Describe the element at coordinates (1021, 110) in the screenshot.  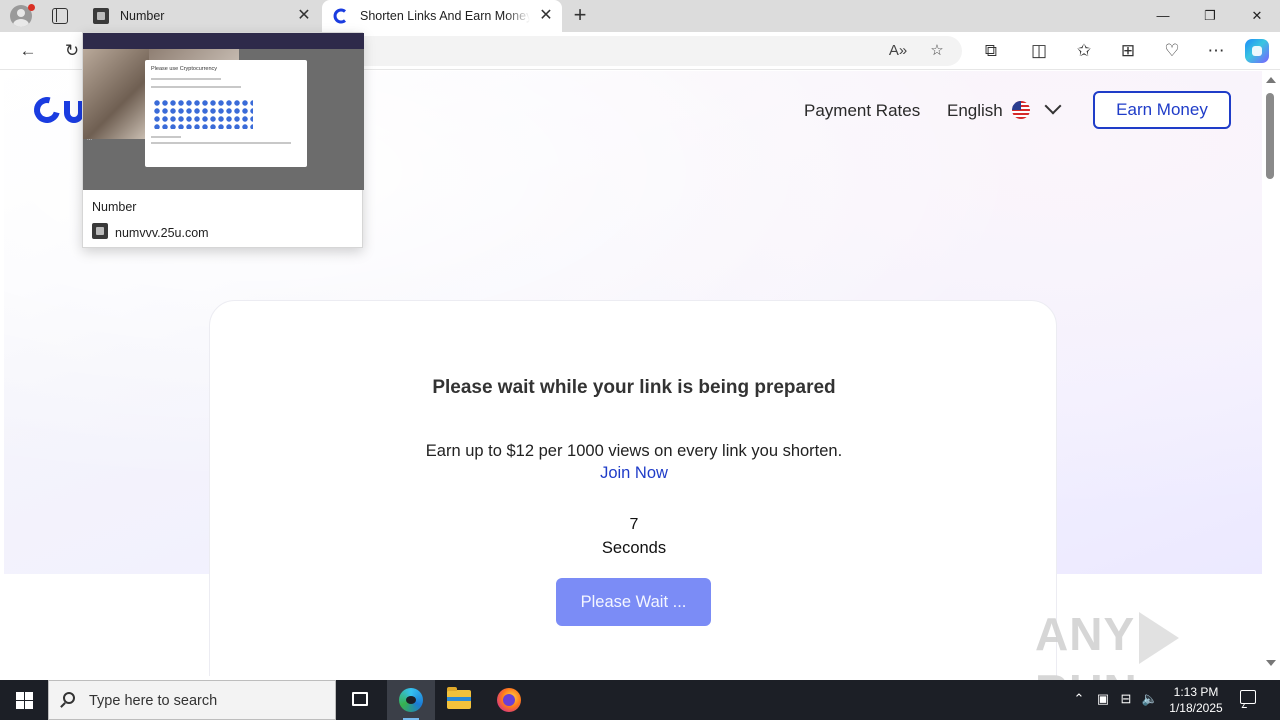
I see `us-flag-icon` at that location.